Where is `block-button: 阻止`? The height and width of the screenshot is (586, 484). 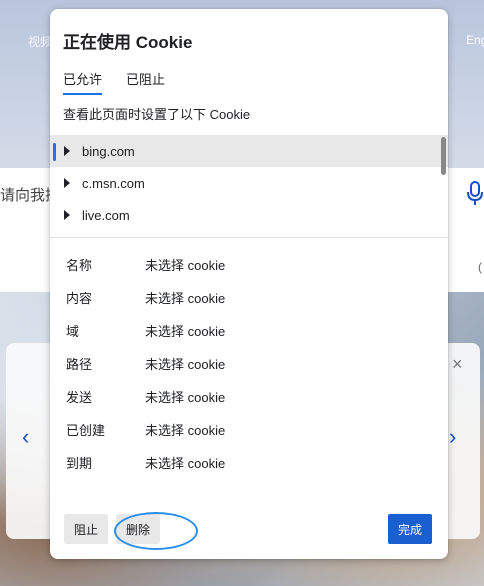 block-button: 阻止 is located at coordinates (86, 529).